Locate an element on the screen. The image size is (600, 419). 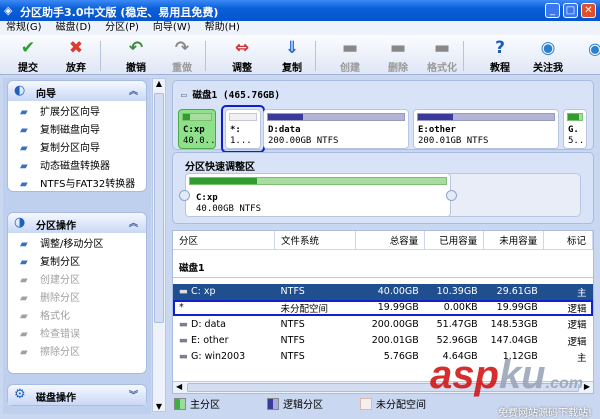
more-icon: ◉ is located at coordinates (594, 48).